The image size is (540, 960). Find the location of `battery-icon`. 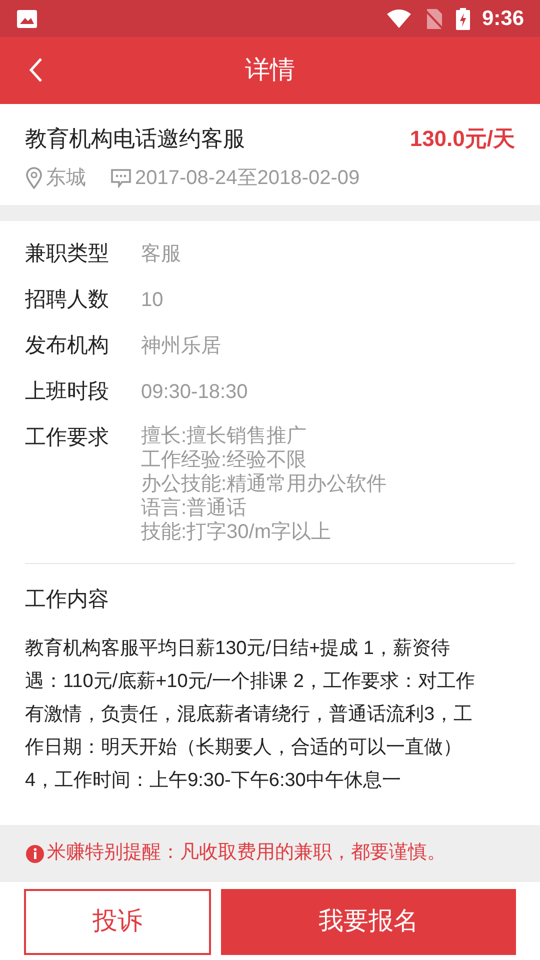

battery-icon is located at coordinates (463, 19).